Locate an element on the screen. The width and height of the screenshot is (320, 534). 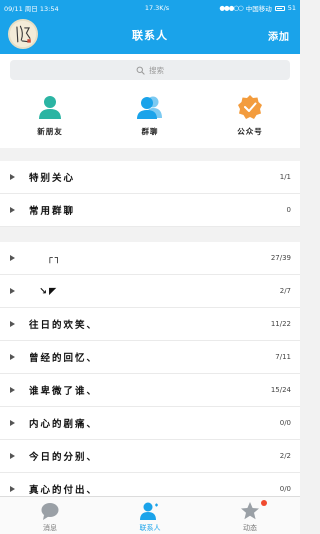
group-row: 内心的剧痛、 0/0 is located at coordinates (150, 423).